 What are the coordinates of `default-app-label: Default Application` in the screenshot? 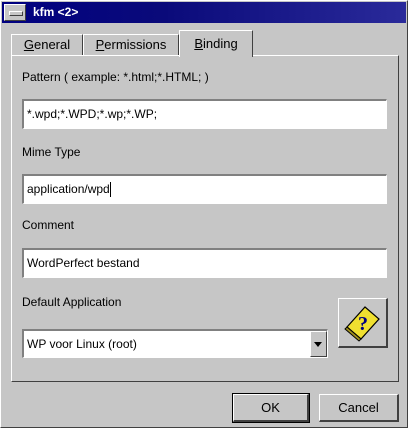 It's located at (72, 302).